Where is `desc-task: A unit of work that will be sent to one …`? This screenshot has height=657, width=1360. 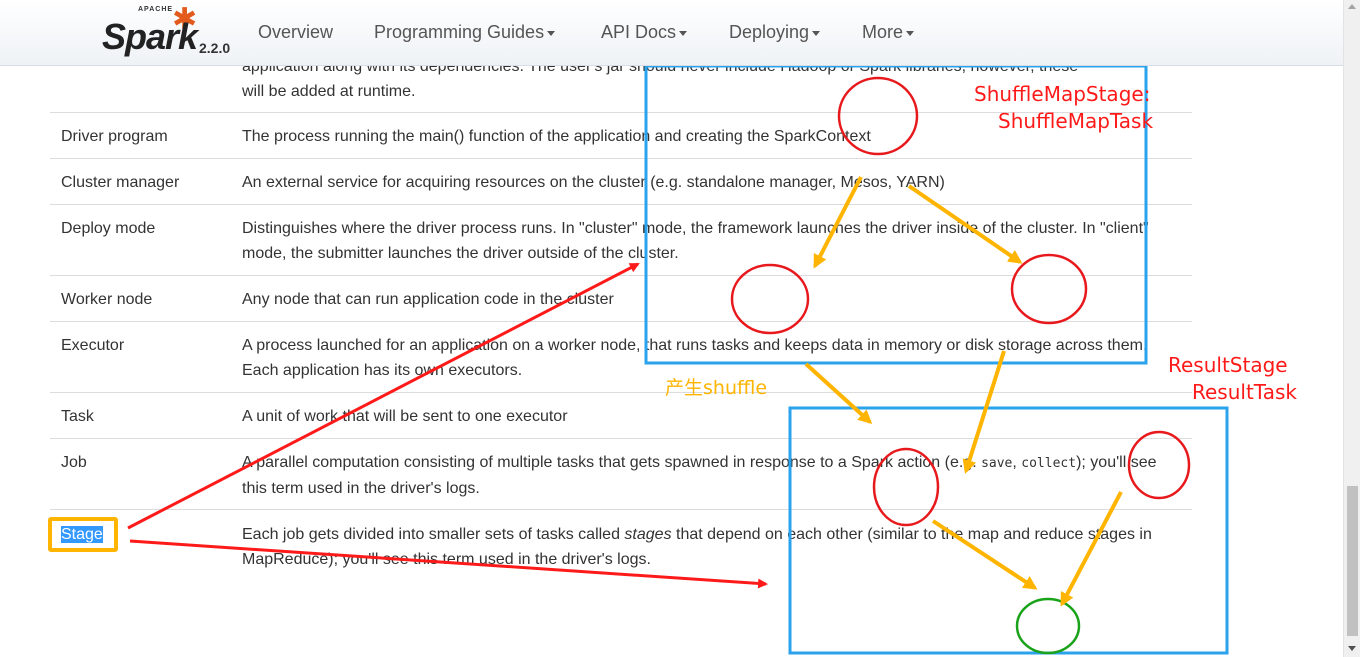
desc-task: A unit of work that will be sent to one … is located at coordinates (405, 416).